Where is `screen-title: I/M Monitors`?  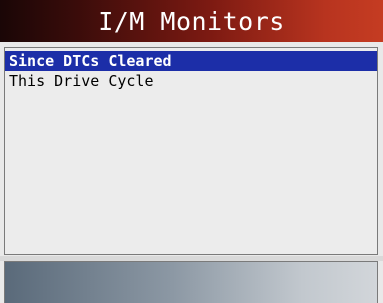 screen-title: I/M Monitors is located at coordinates (191, 21).